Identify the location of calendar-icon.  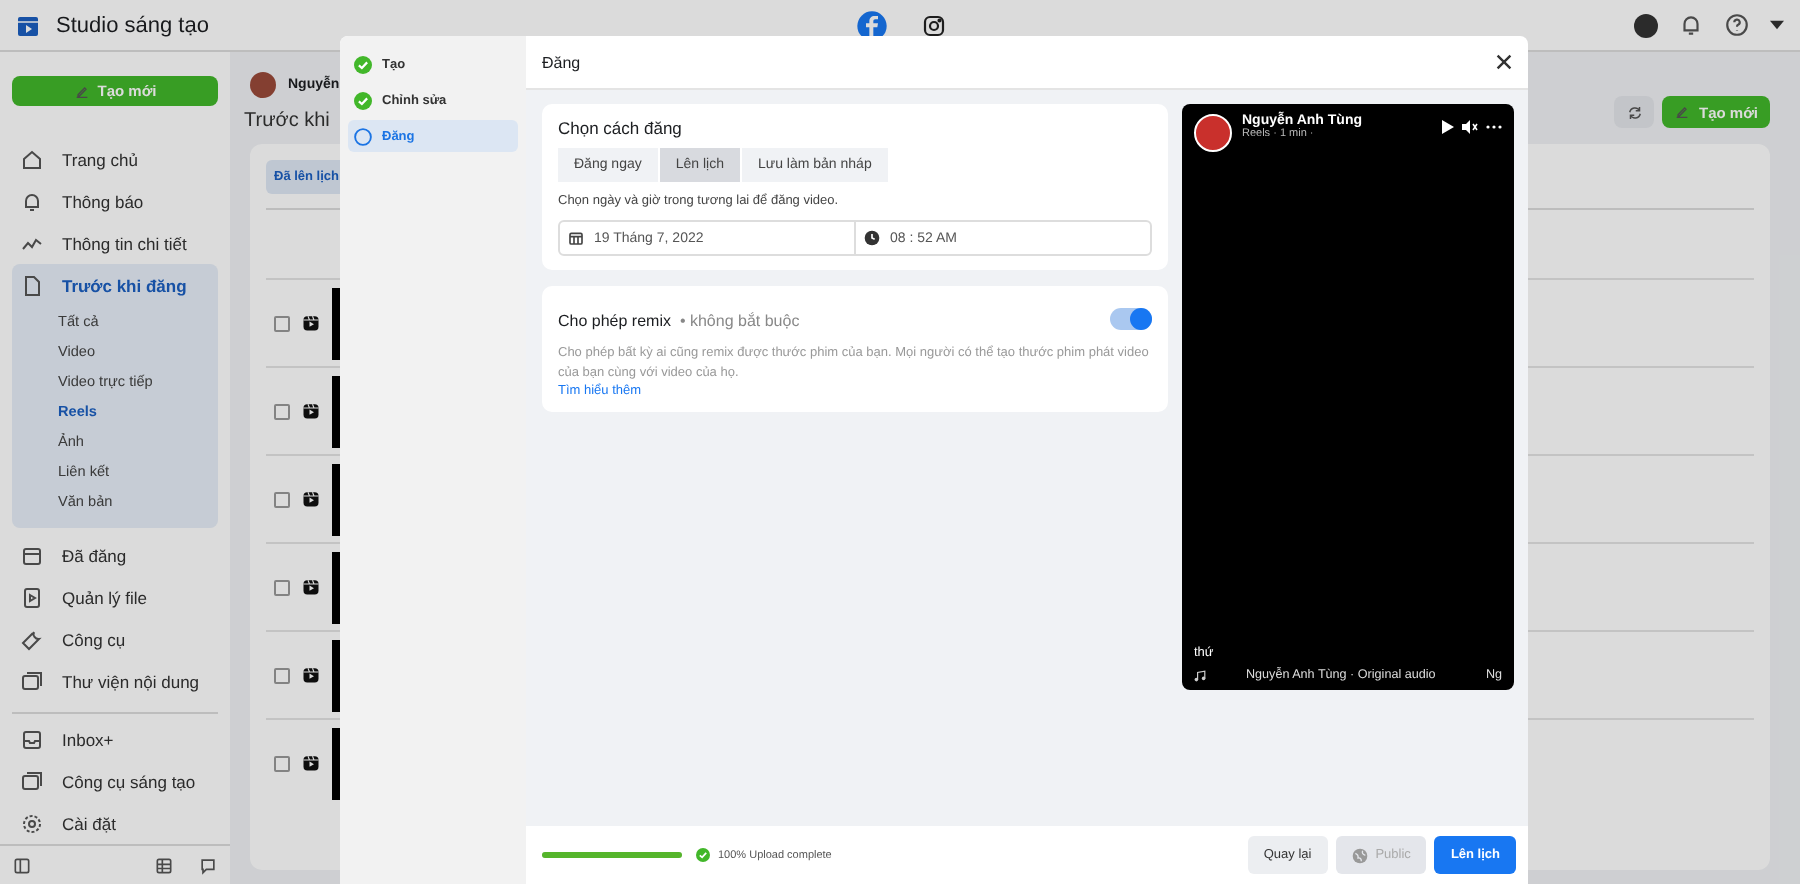
(32, 555).